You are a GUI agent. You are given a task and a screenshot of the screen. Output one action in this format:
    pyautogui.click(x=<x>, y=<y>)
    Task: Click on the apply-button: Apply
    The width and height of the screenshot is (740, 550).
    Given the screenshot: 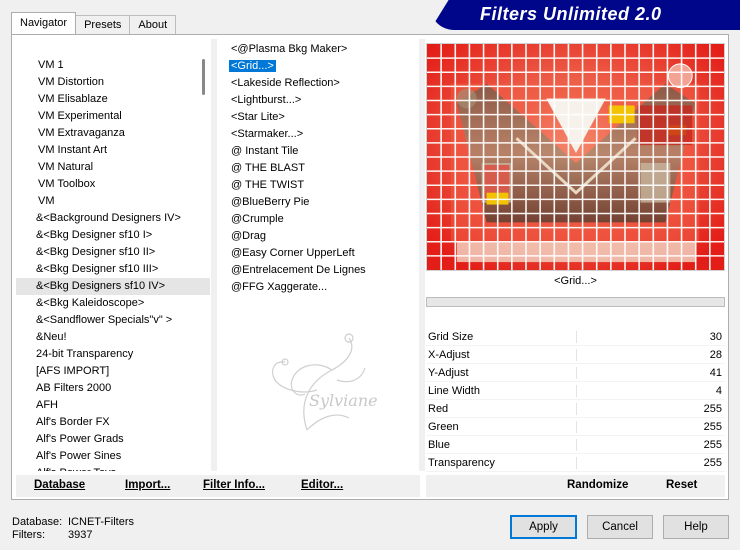 What is the action you would take?
    pyautogui.click(x=543, y=527)
    